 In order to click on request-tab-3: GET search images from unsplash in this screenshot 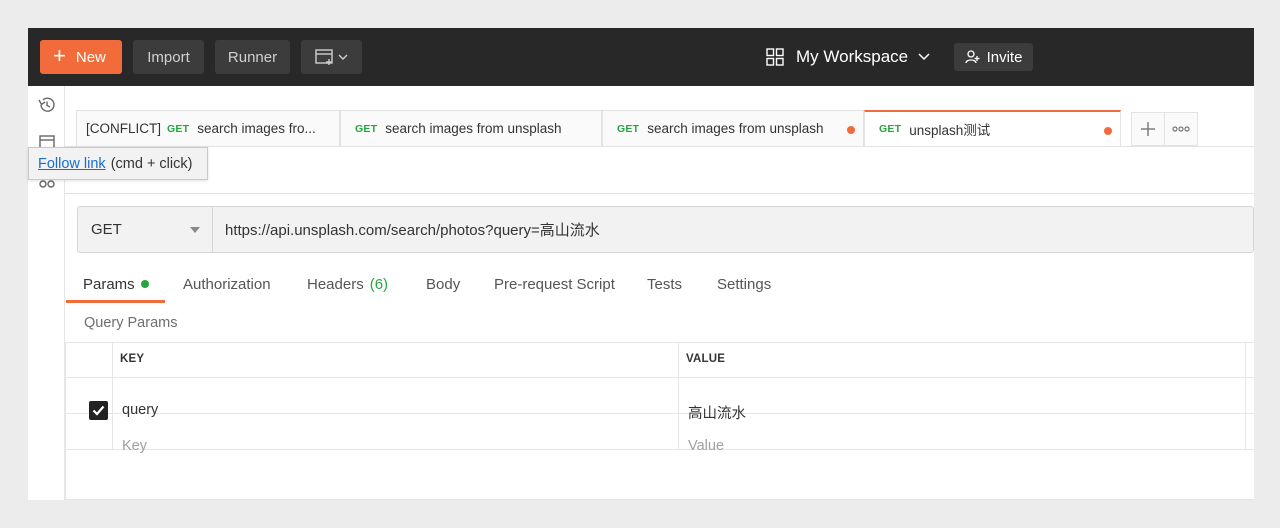, I will do `click(733, 128)`.